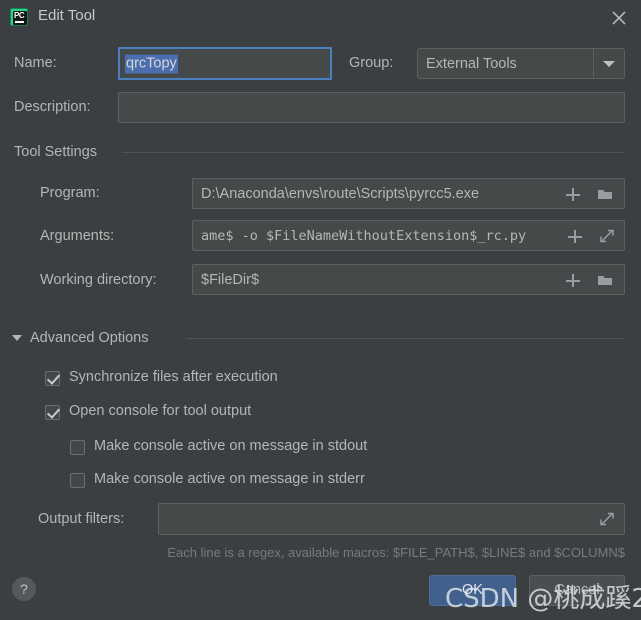  What do you see at coordinates (373, 152) in the screenshot?
I see `tool-settings-divider` at bounding box center [373, 152].